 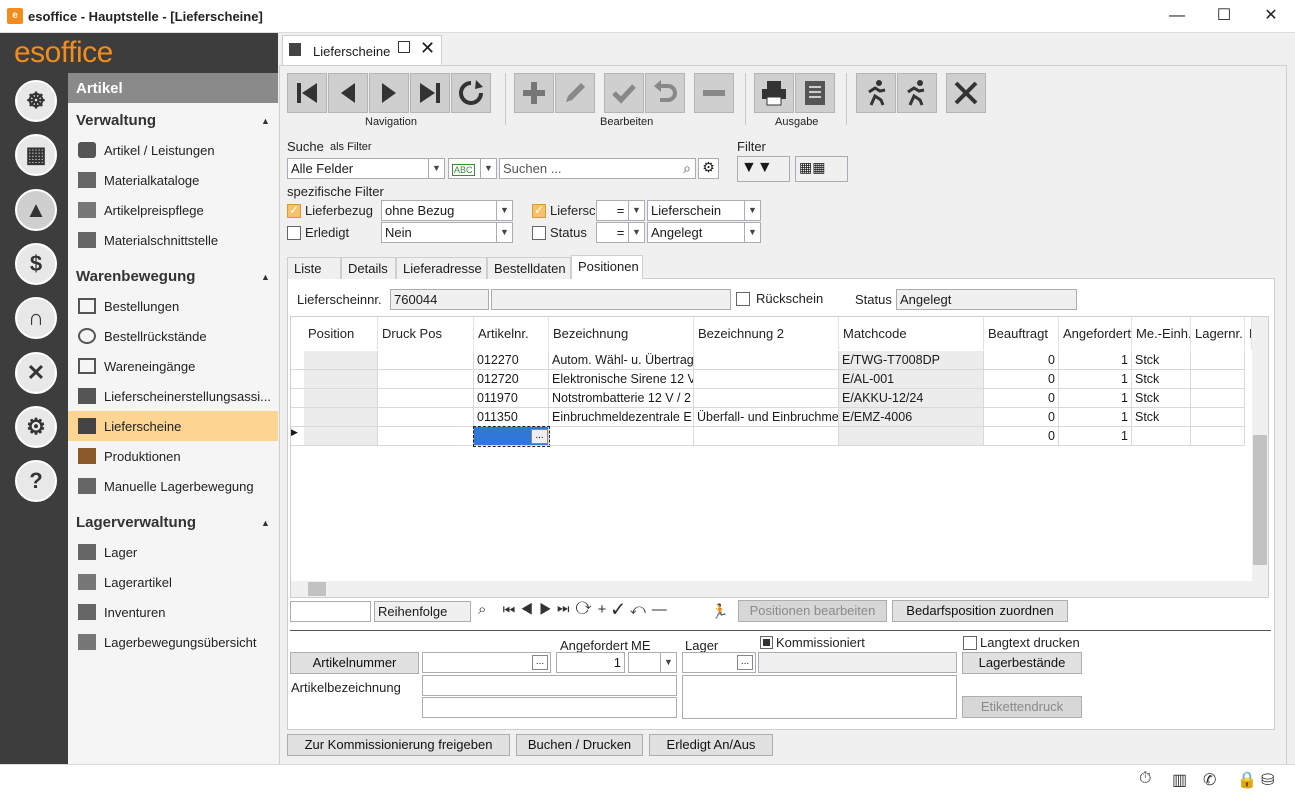 I want to click on grid-cell: E/EMZ-4006, so click(x=911, y=417).